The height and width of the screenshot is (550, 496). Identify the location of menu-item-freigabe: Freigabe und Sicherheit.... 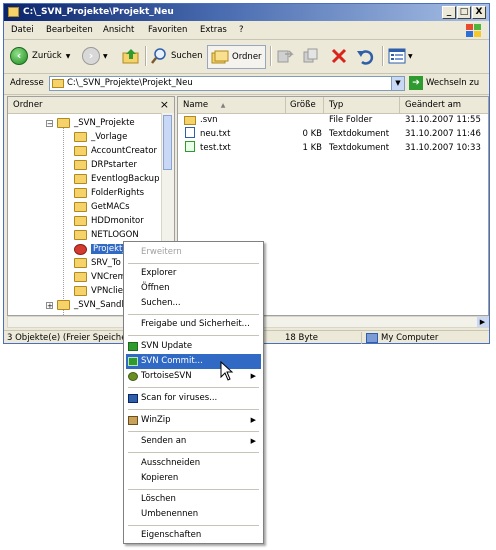
(193, 324).